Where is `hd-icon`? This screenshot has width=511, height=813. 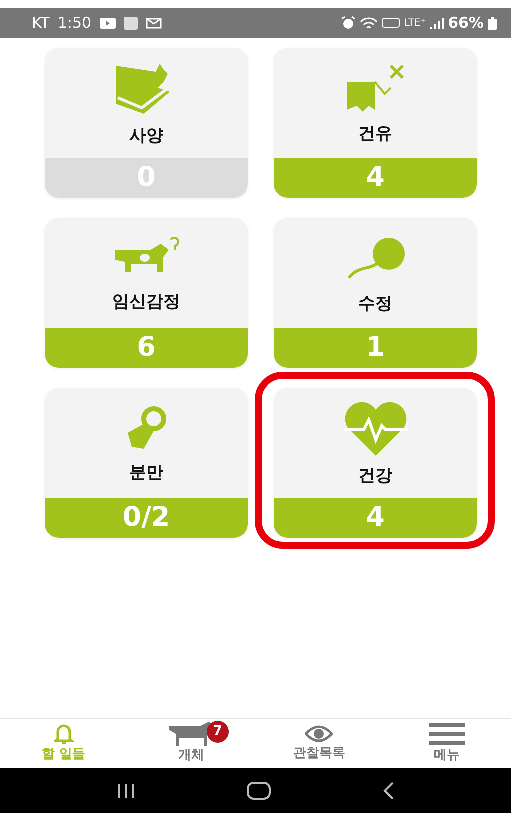
hd-icon is located at coordinates (391, 23).